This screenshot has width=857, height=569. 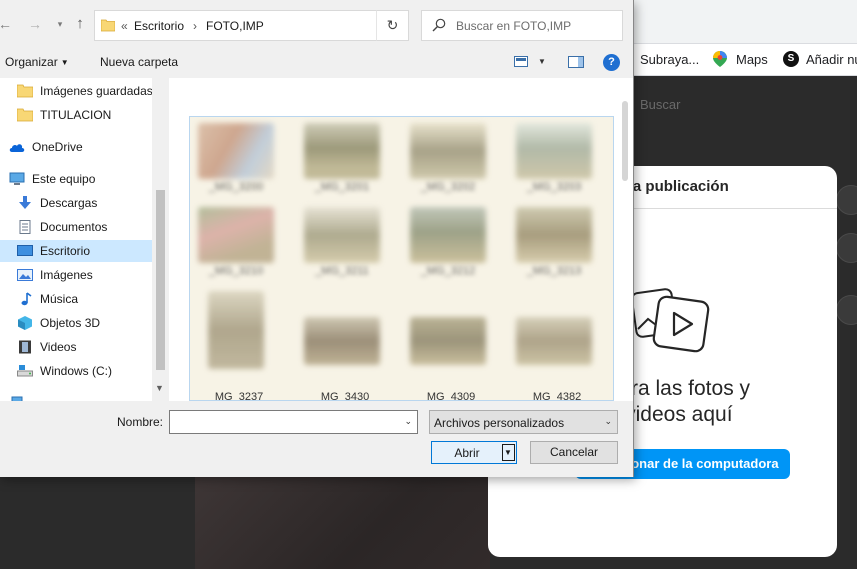 I want to click on file-thumbnail: _MG_3203, so click(x=554, y=158).